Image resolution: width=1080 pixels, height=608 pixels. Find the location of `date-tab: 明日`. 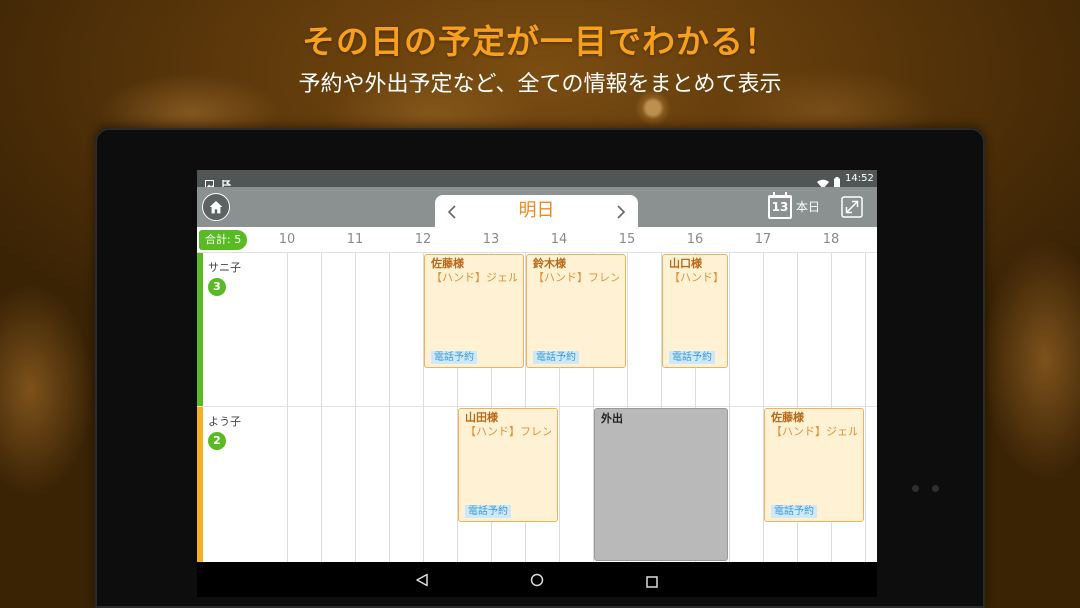

date-tab: 明日 is located at coordinates (536, 211).